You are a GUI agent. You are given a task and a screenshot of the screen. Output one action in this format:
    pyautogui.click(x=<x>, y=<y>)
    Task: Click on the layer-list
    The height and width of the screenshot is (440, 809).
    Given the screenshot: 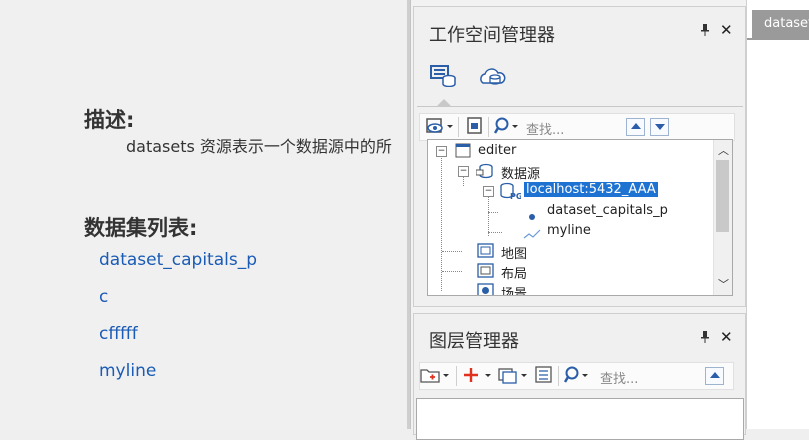 What is the action you would take?
    pyautogui.click(x=580, y=419)
    